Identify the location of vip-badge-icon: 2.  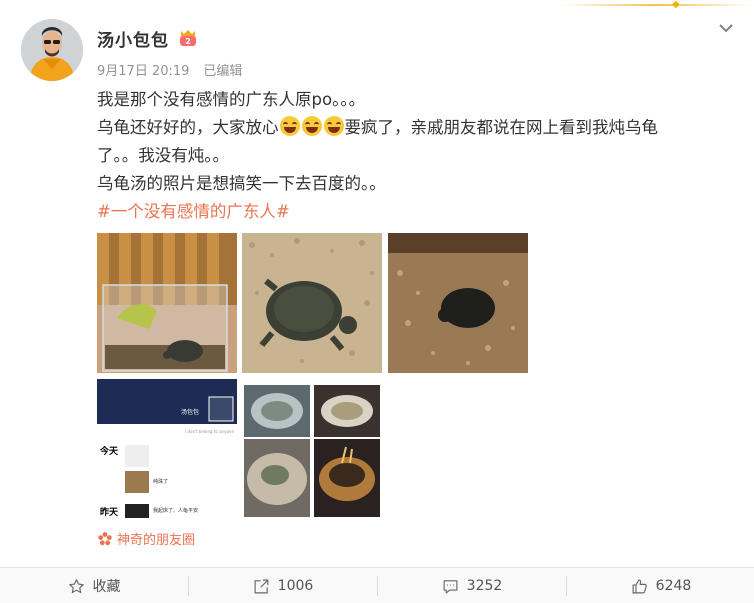
(188, 38).